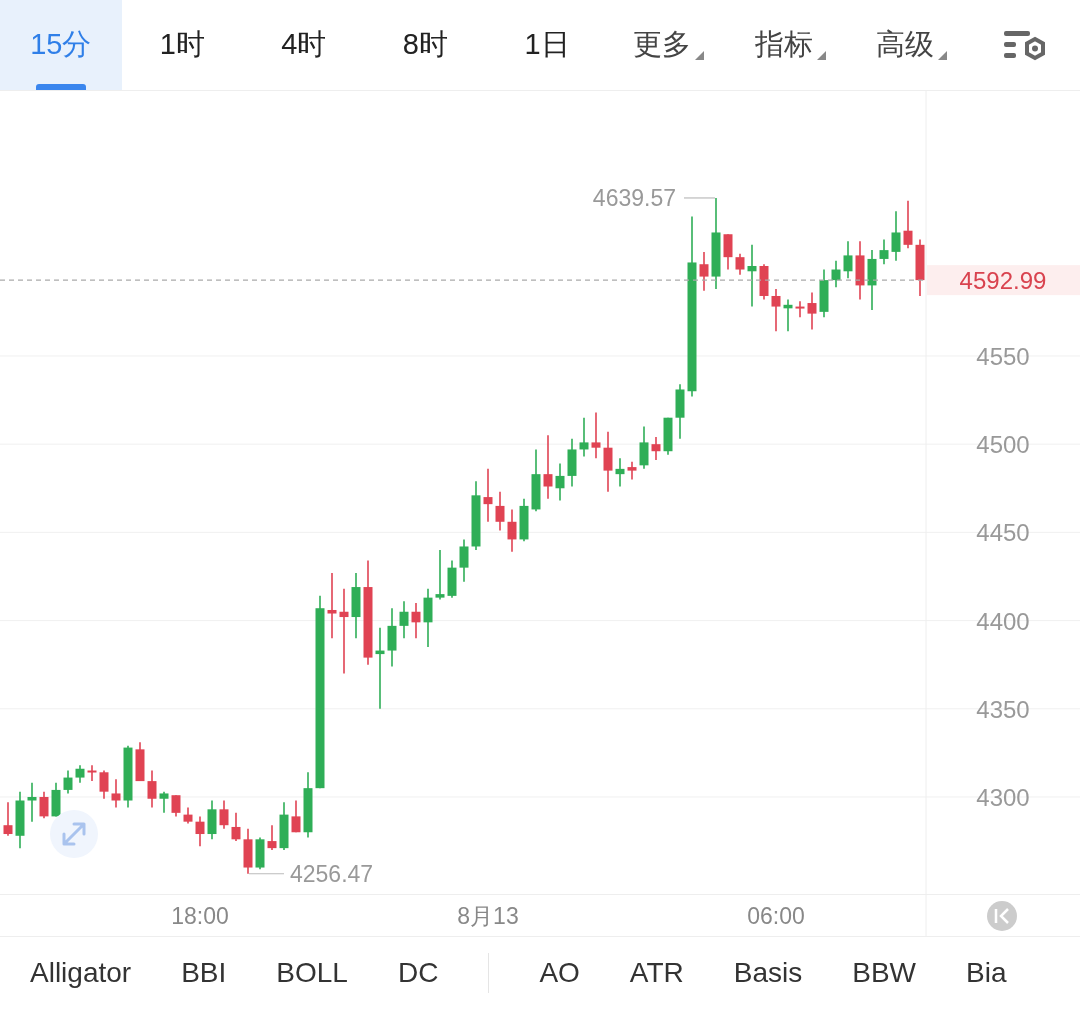  I want to click on timeframe-tab: 1日, so click(547, 45).